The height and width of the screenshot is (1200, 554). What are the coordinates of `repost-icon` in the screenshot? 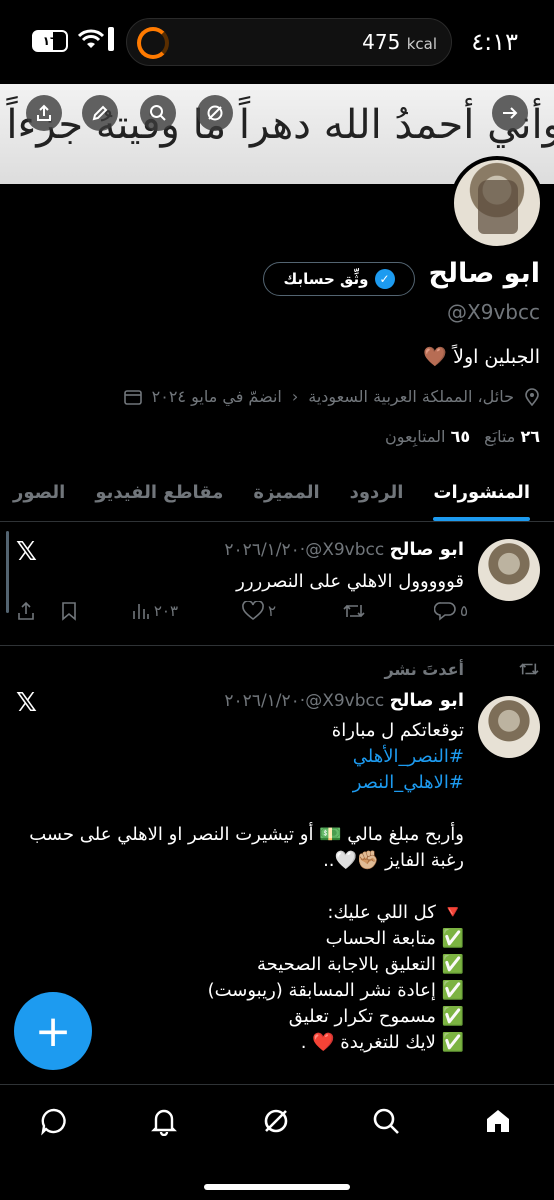 It's located at (509, 671).